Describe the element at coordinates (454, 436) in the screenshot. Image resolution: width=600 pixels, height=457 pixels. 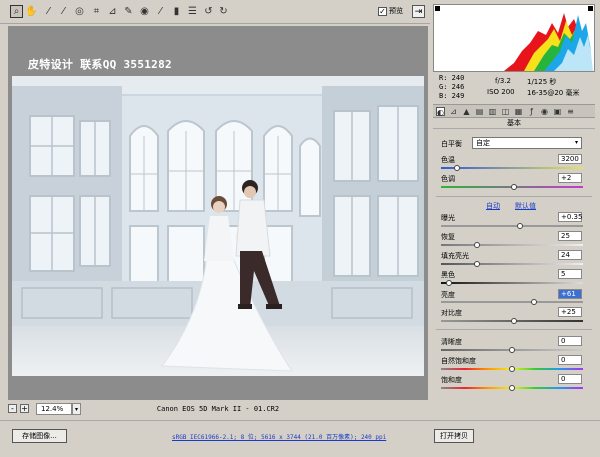
I see `open-copy-button: 打开拷贝` at that location.